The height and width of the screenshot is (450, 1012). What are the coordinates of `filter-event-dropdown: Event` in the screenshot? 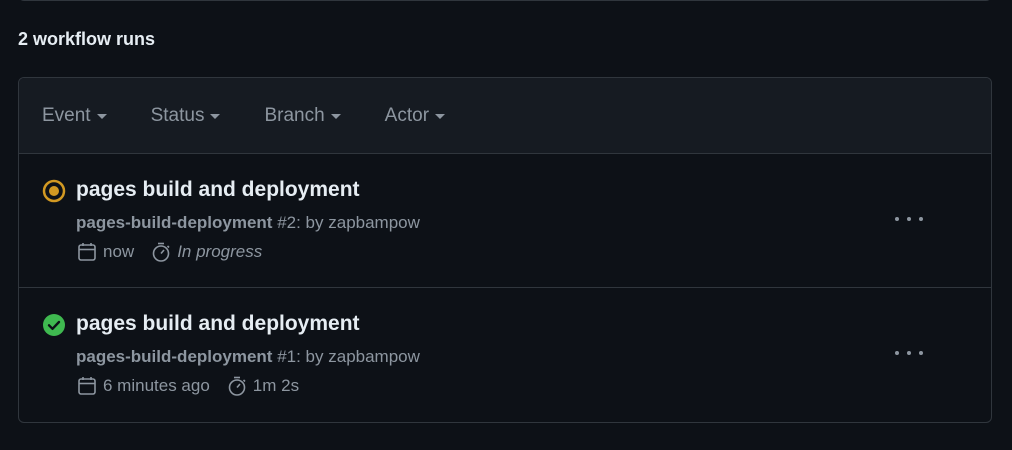 It's located at (74, 116).